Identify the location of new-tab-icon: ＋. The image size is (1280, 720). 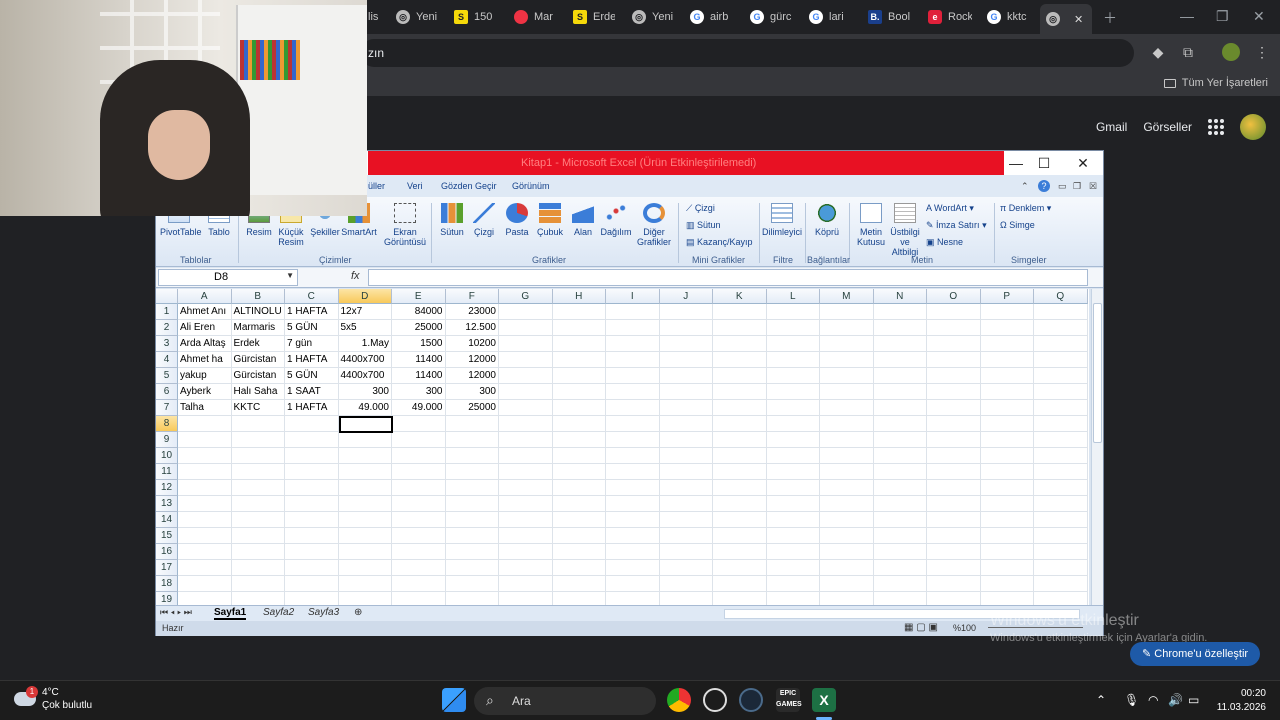
(1110, 18).